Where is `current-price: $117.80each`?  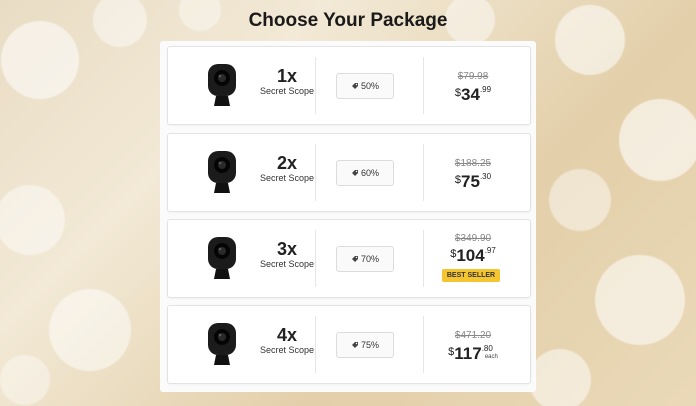 current-price: $117.80each is located at coordinates (473, 354).